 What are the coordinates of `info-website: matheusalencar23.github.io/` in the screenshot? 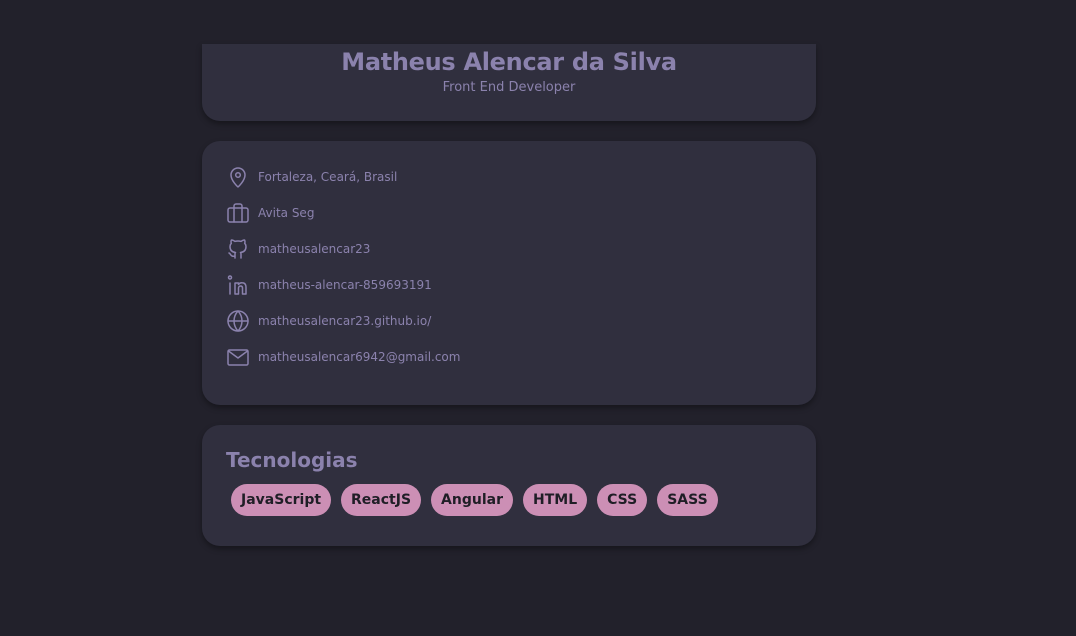 It's located at (328, 321).